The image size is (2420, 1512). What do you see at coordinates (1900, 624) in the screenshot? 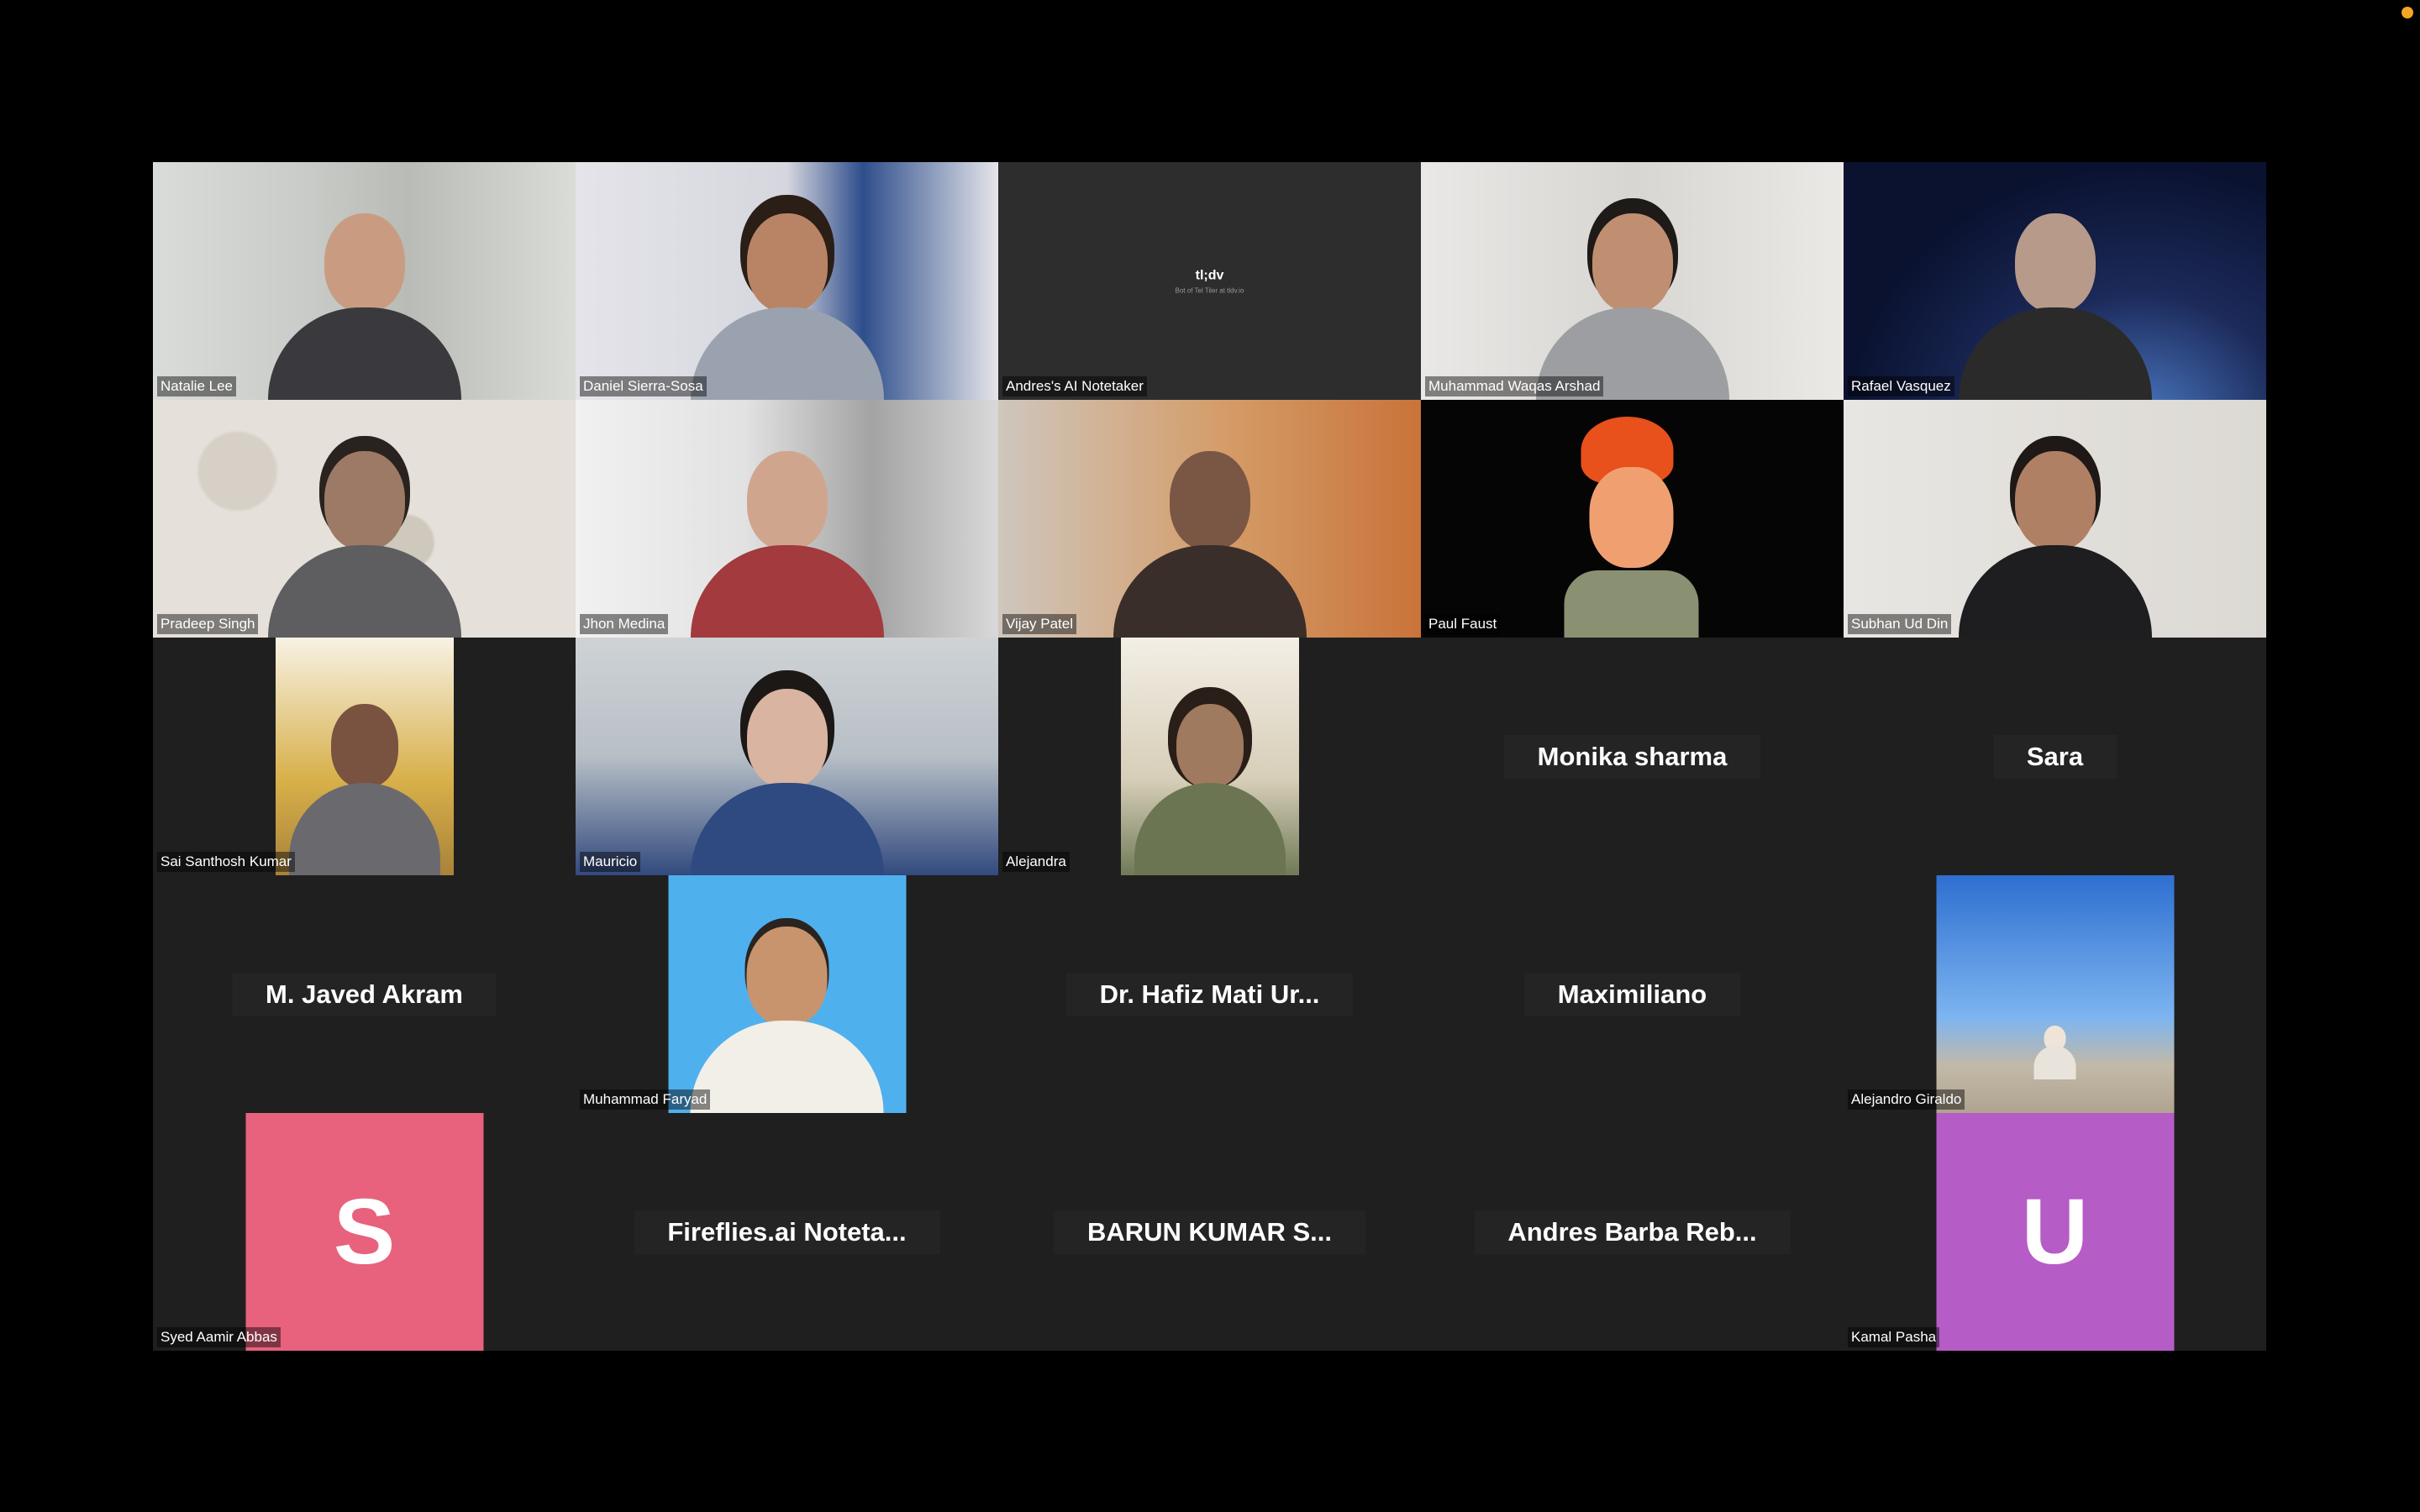
I see `participant-name-label: Subhan Ud Din` at bounding box center [1900, 624].